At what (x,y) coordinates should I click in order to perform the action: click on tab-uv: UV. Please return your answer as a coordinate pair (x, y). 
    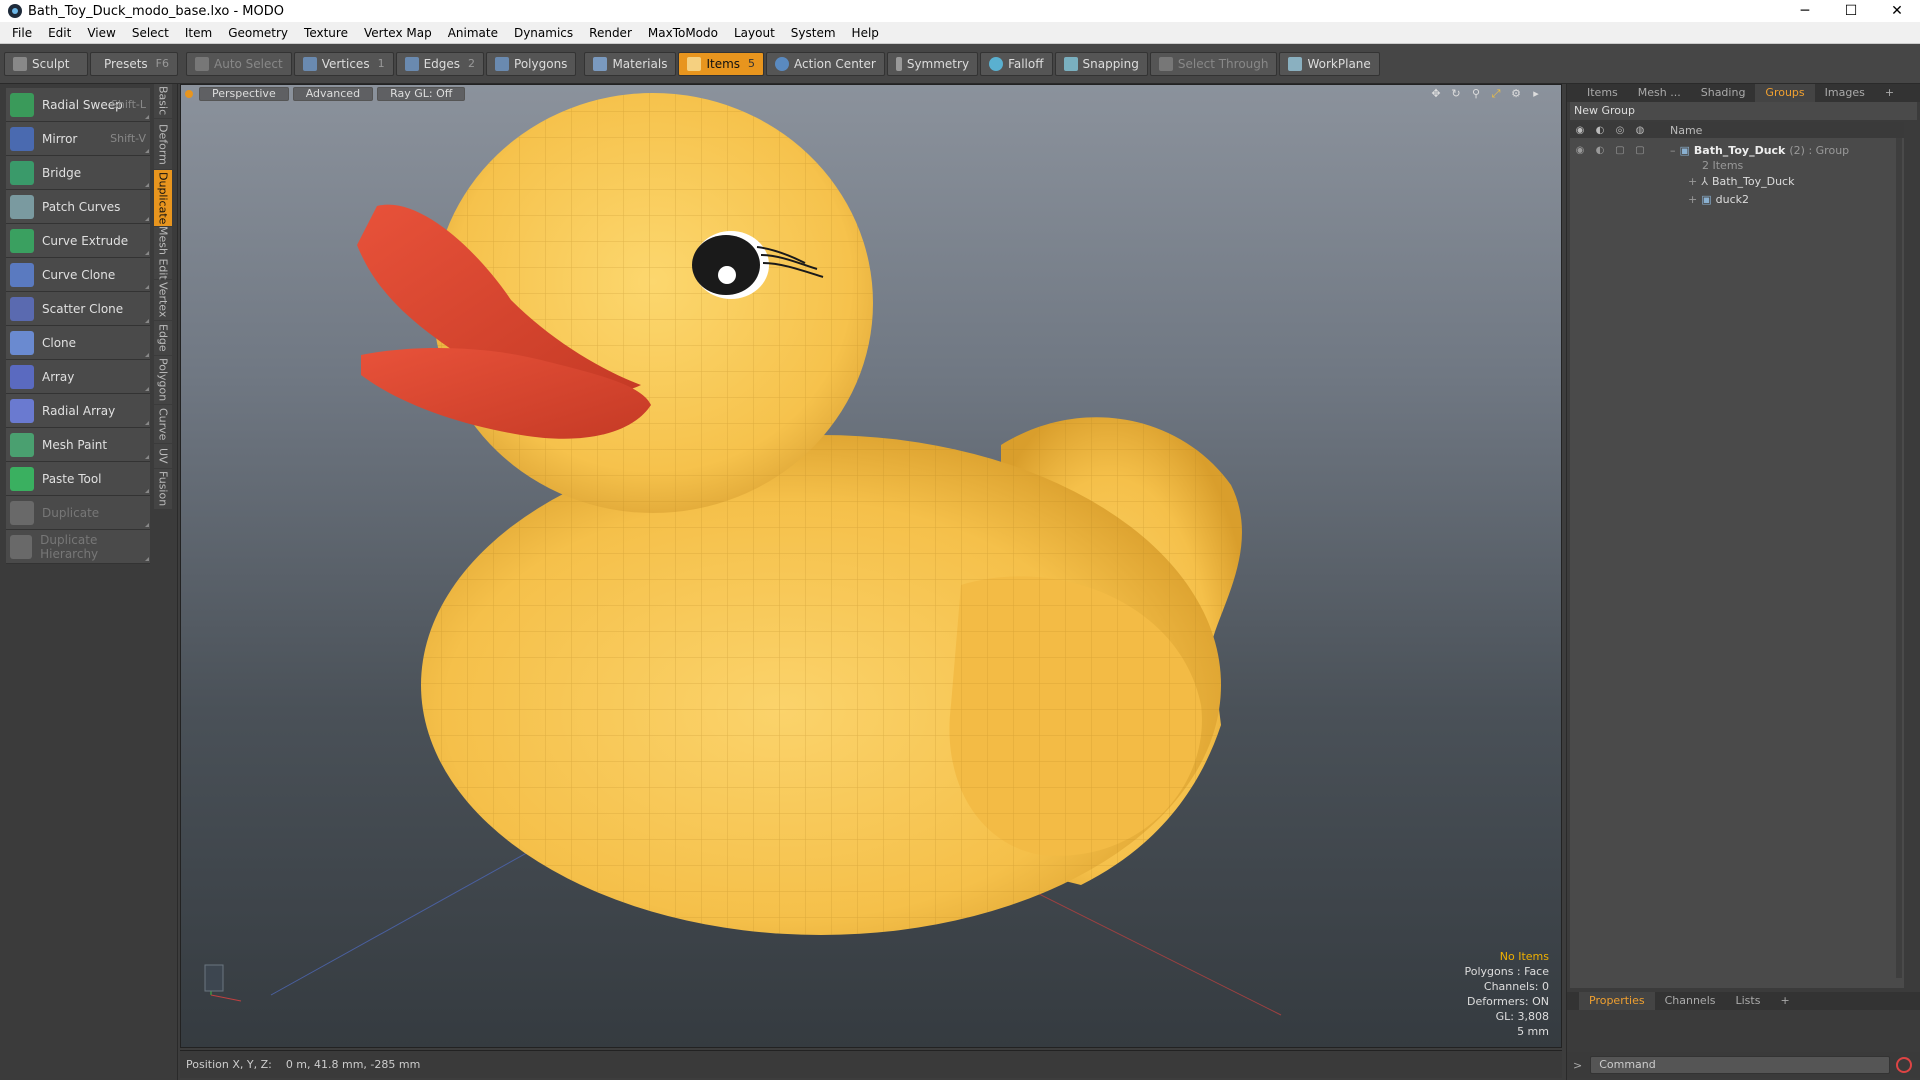
    Looking at the image, I should click on (163, 456).